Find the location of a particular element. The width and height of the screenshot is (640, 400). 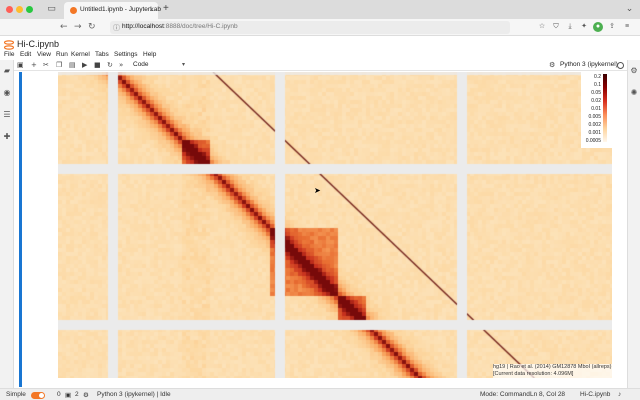

colorbar-tick: 0.1 is located at coordinates (597, 85).